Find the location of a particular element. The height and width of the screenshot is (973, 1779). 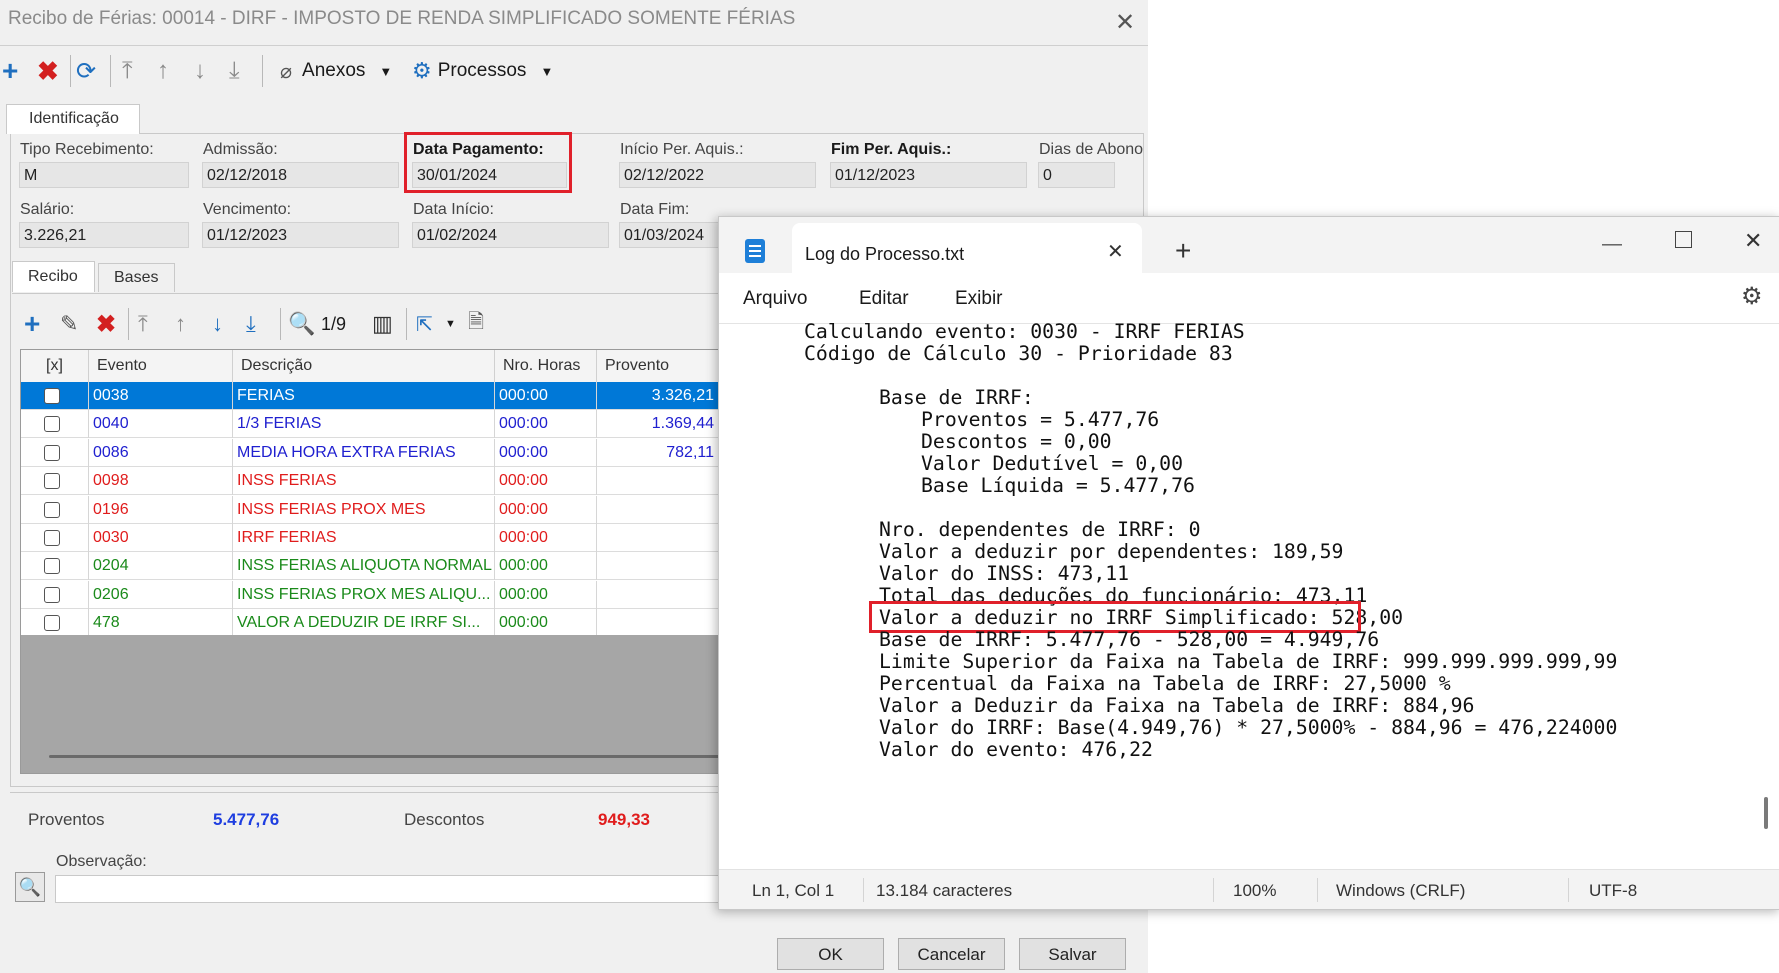

processes-button: ⚙ Processos ▼ is located at coordinates (482, 71).